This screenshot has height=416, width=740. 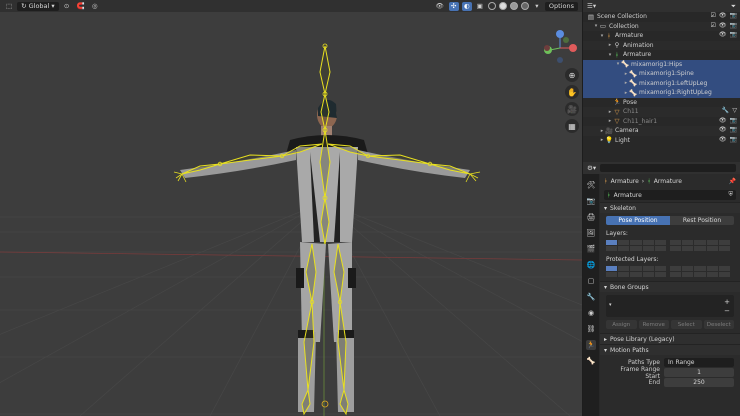 I want to click on rendered-shading-icon, so click(x=524, y=6).